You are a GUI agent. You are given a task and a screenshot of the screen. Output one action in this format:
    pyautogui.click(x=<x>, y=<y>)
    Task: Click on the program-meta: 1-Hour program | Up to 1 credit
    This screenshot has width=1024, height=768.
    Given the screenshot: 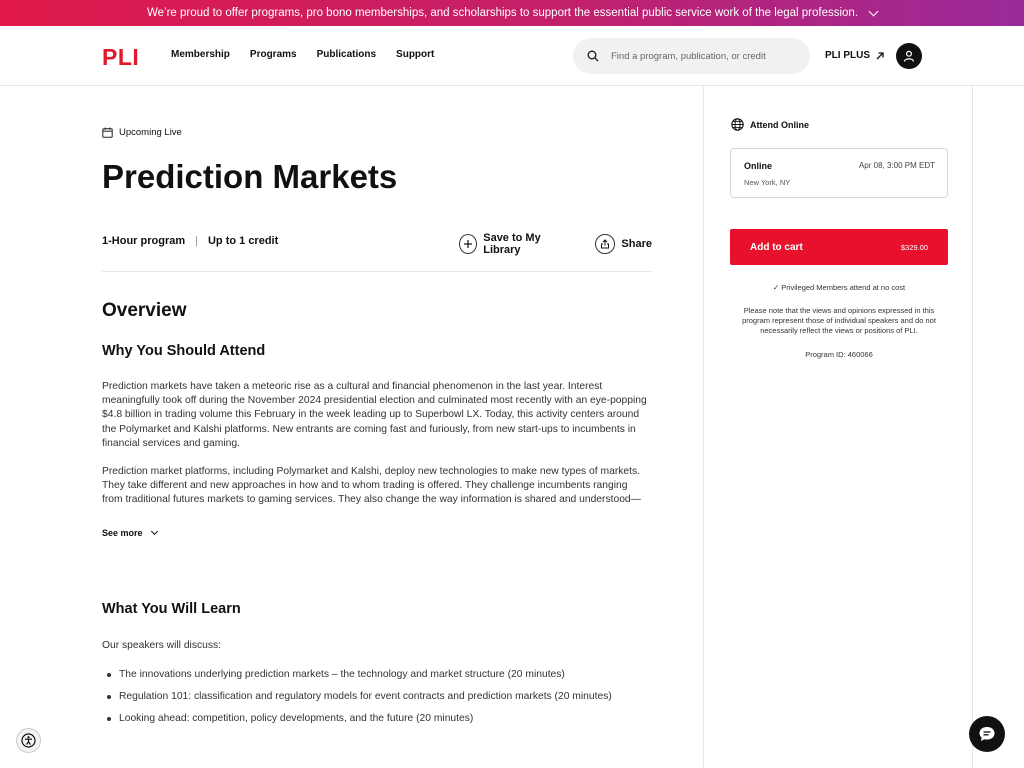 What is the action you would take?
    pyautogui.click(x=190, y=241)
    